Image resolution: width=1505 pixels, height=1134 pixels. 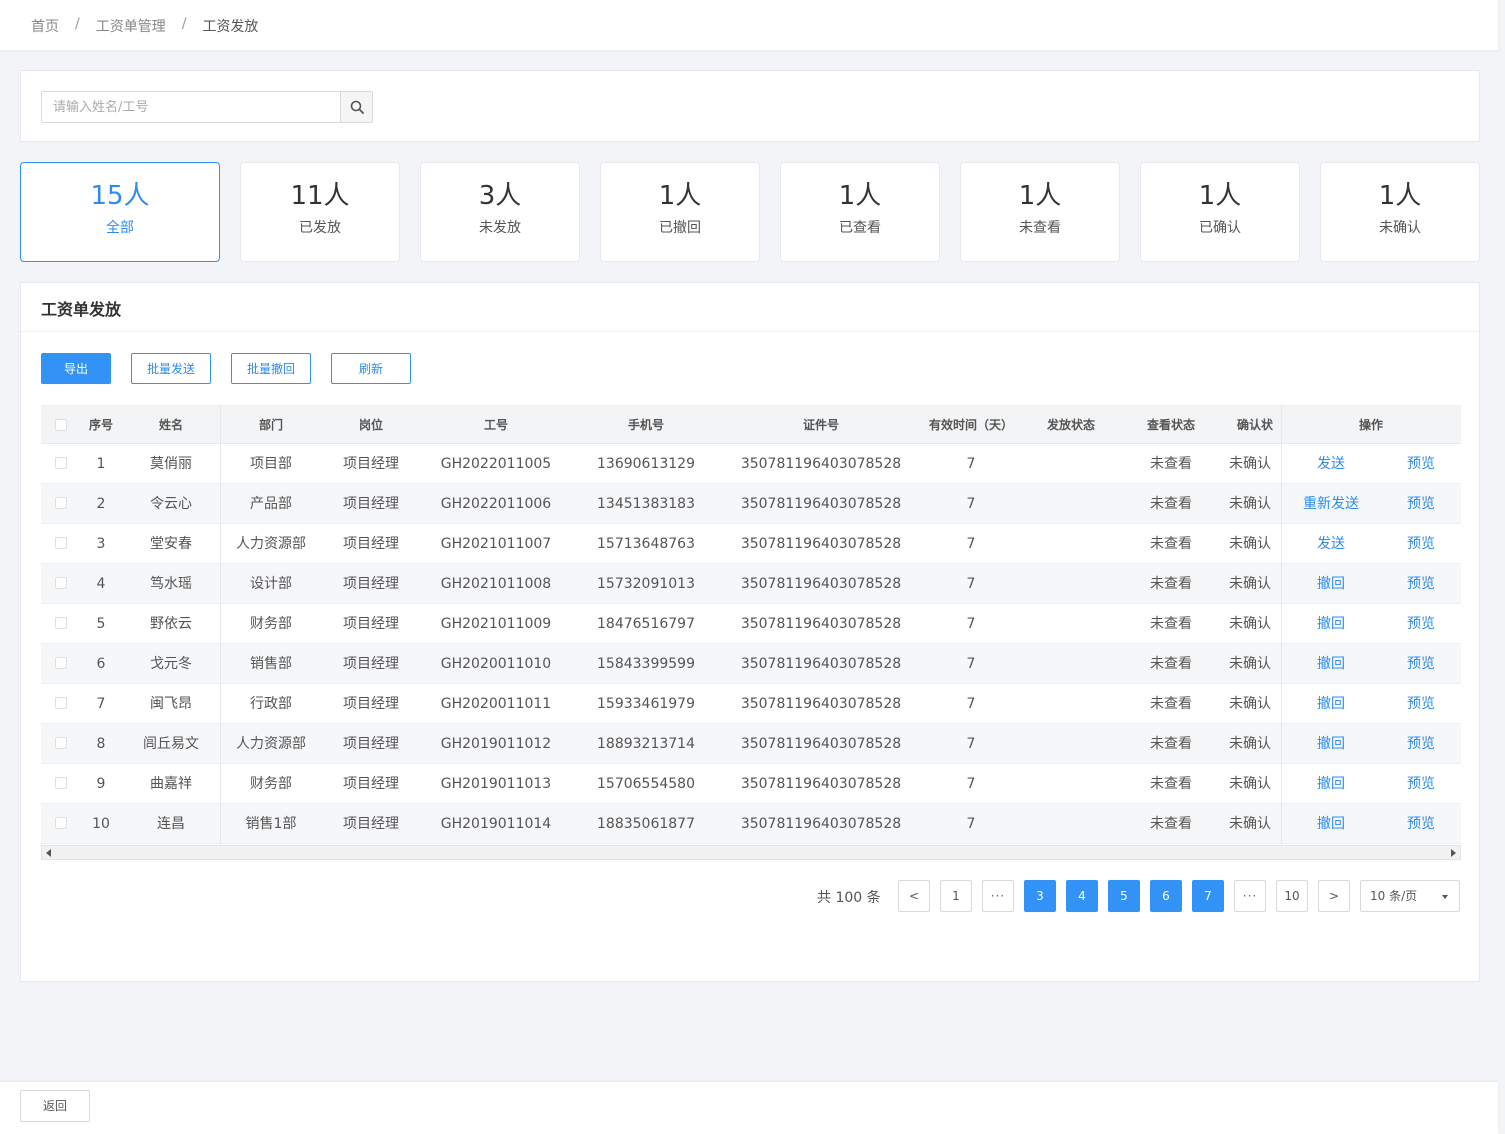 What do you see at coordinates (750, 307) in the screenshot?
I see `panel-title: 工资单发放` at bounding box center [750, 307].